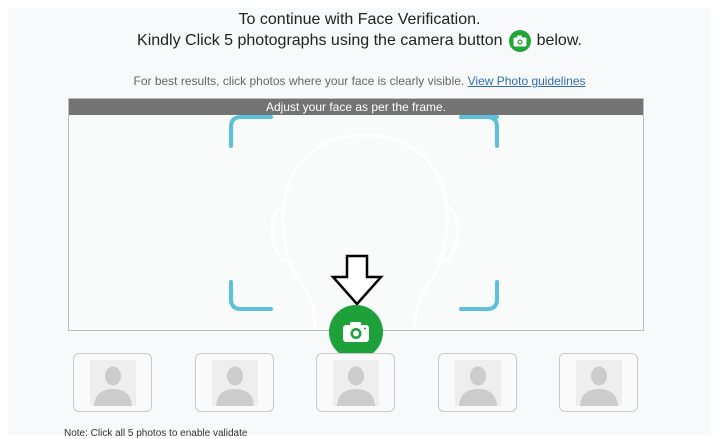 The height and width of the screenshot is (439, 719). What do you see at coordinates (527, 81) in the screenshot?
I see `view-photo-guidelines-link: View Photo guidelines` at bounding box center [527, 81].